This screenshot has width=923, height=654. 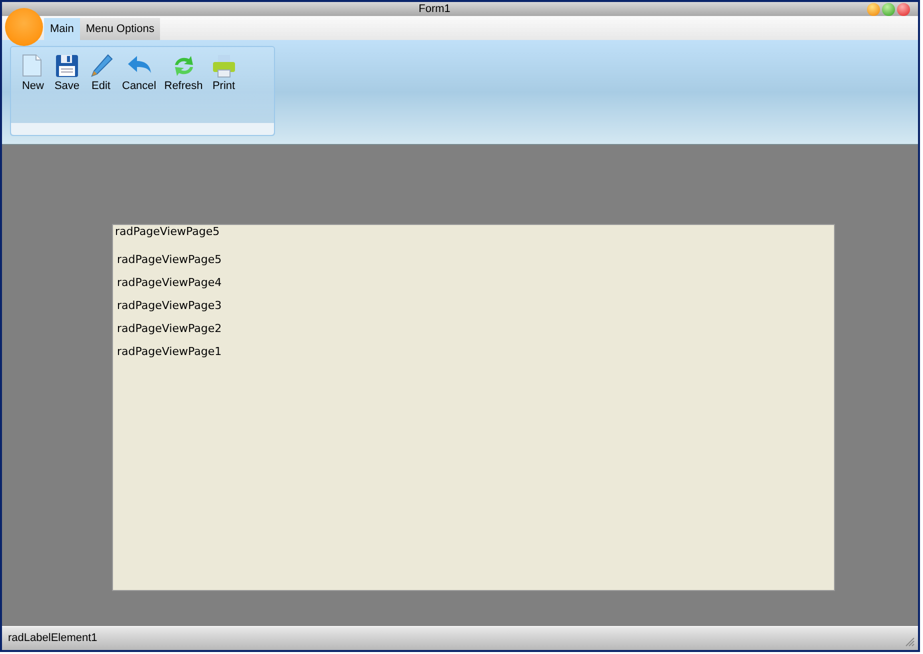 I want to click on toolbar-button: Print, so click(x=224, y=75).